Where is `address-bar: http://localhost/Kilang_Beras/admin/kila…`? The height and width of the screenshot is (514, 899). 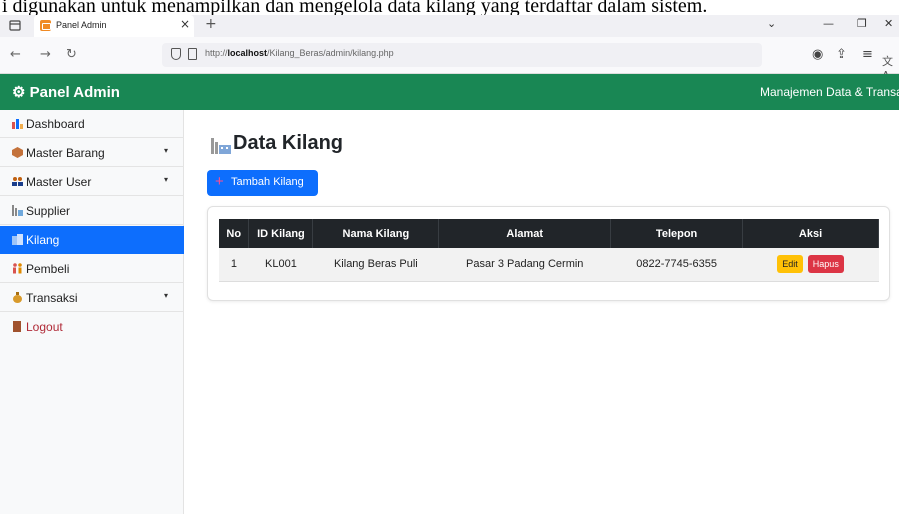
address-bar: http://localhost/Kilang_Beras/admin/kila… is located at coordinates (527, 62).